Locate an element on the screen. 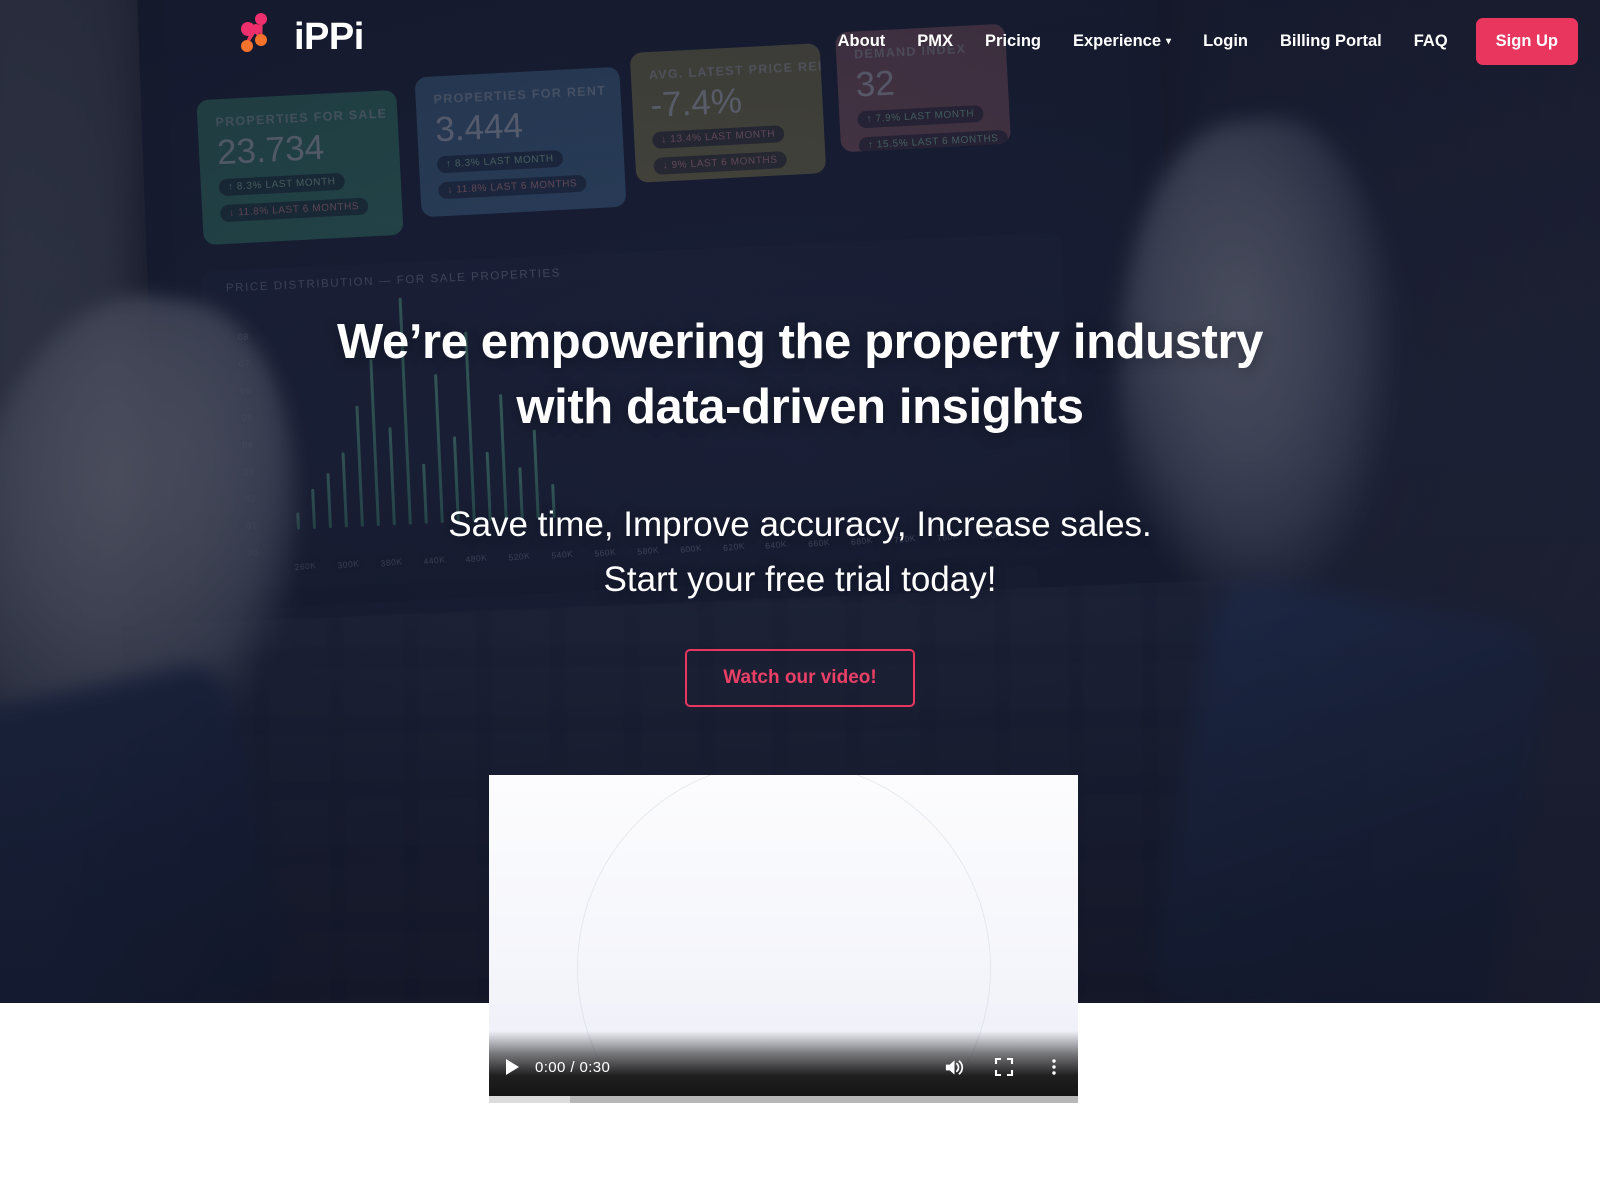 Image resolution: width=1600 pixels, height=1200 pixels. brand-logo-link: iPPi is located at coordinates (296, 37).